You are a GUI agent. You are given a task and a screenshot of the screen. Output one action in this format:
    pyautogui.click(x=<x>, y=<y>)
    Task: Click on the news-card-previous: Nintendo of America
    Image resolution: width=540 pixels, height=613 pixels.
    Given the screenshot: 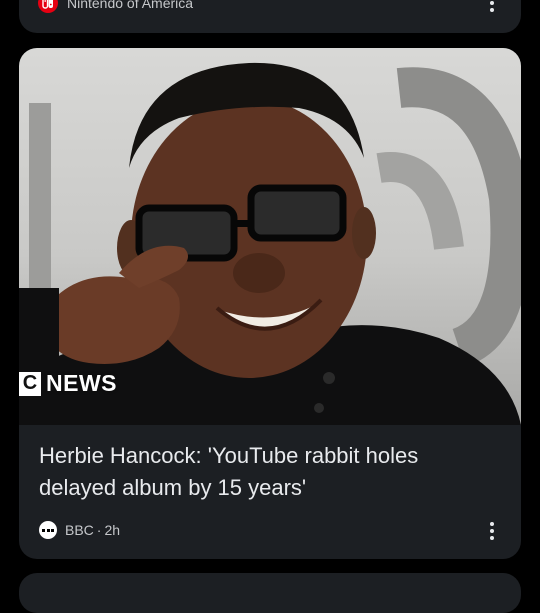 What is the action you would take?
    pyautogui.click(x=270, y=16)
    